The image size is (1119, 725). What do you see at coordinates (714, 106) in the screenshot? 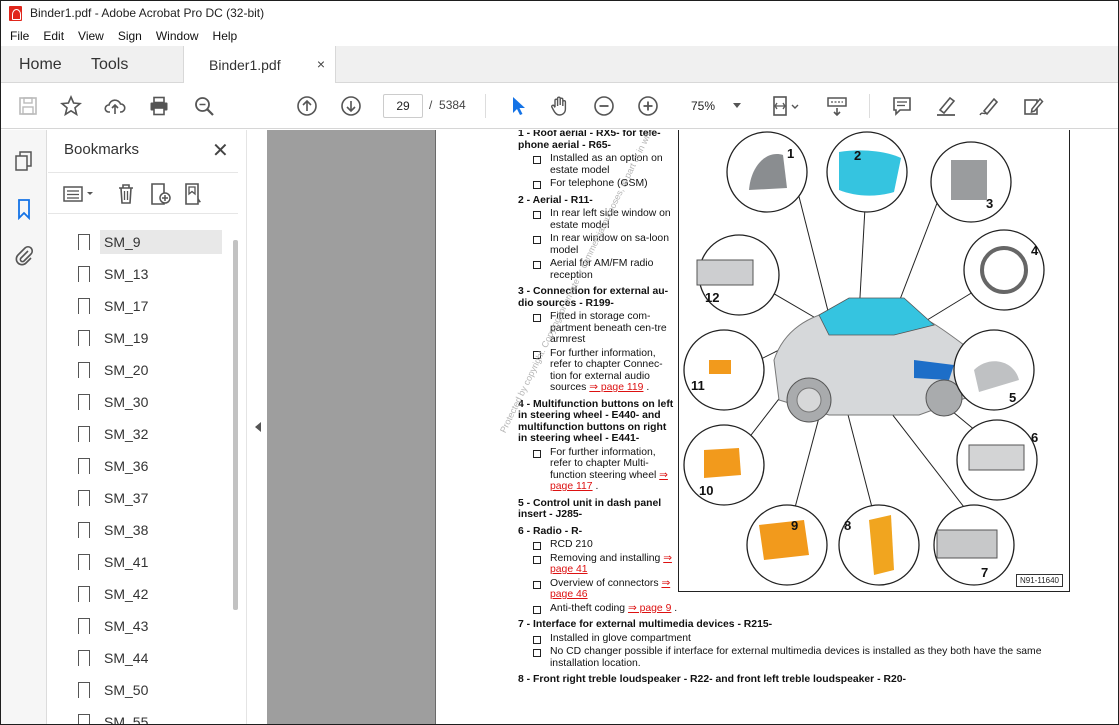
I see `zoom-level-dropdown: 75%` at bounding box center [714, 106].